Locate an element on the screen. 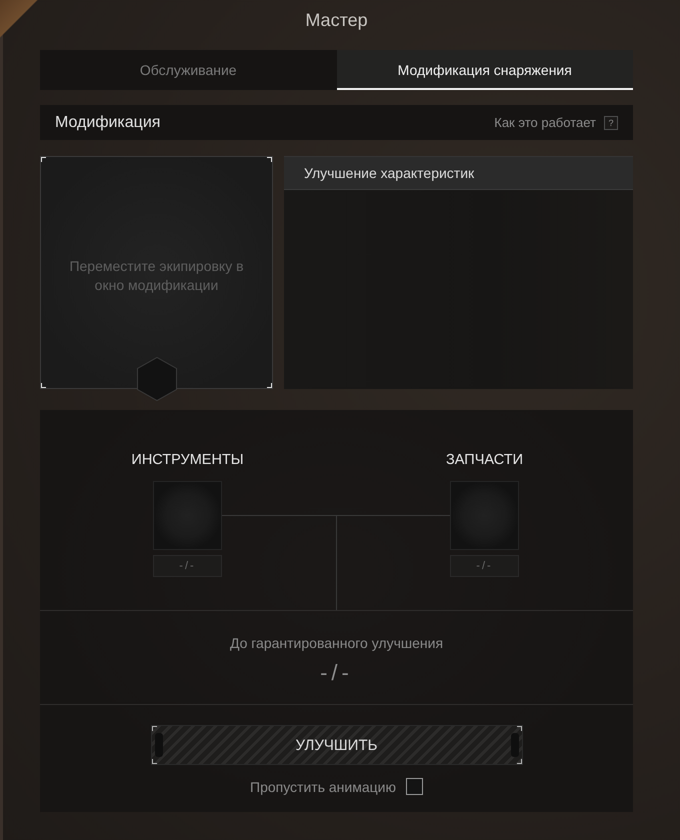 This screenshot has height=840, width=680. window-title: Мастер is located at coordinates (336, 20).